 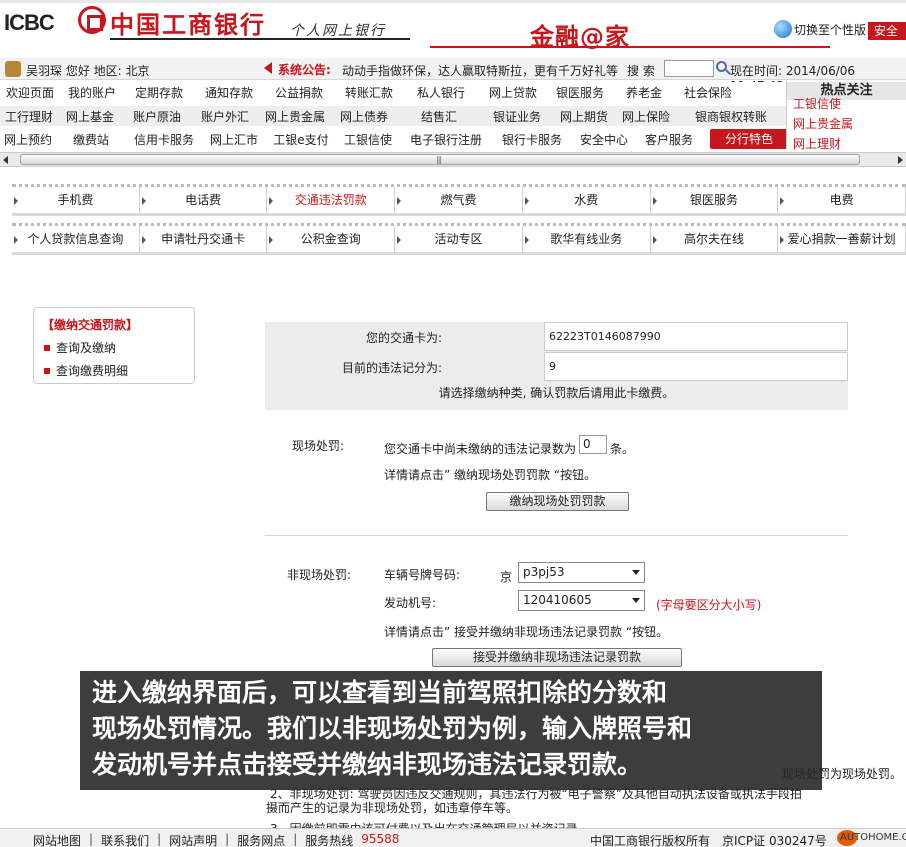 I want to click on service-tab: 银医服务, so click(x=715, y=200).